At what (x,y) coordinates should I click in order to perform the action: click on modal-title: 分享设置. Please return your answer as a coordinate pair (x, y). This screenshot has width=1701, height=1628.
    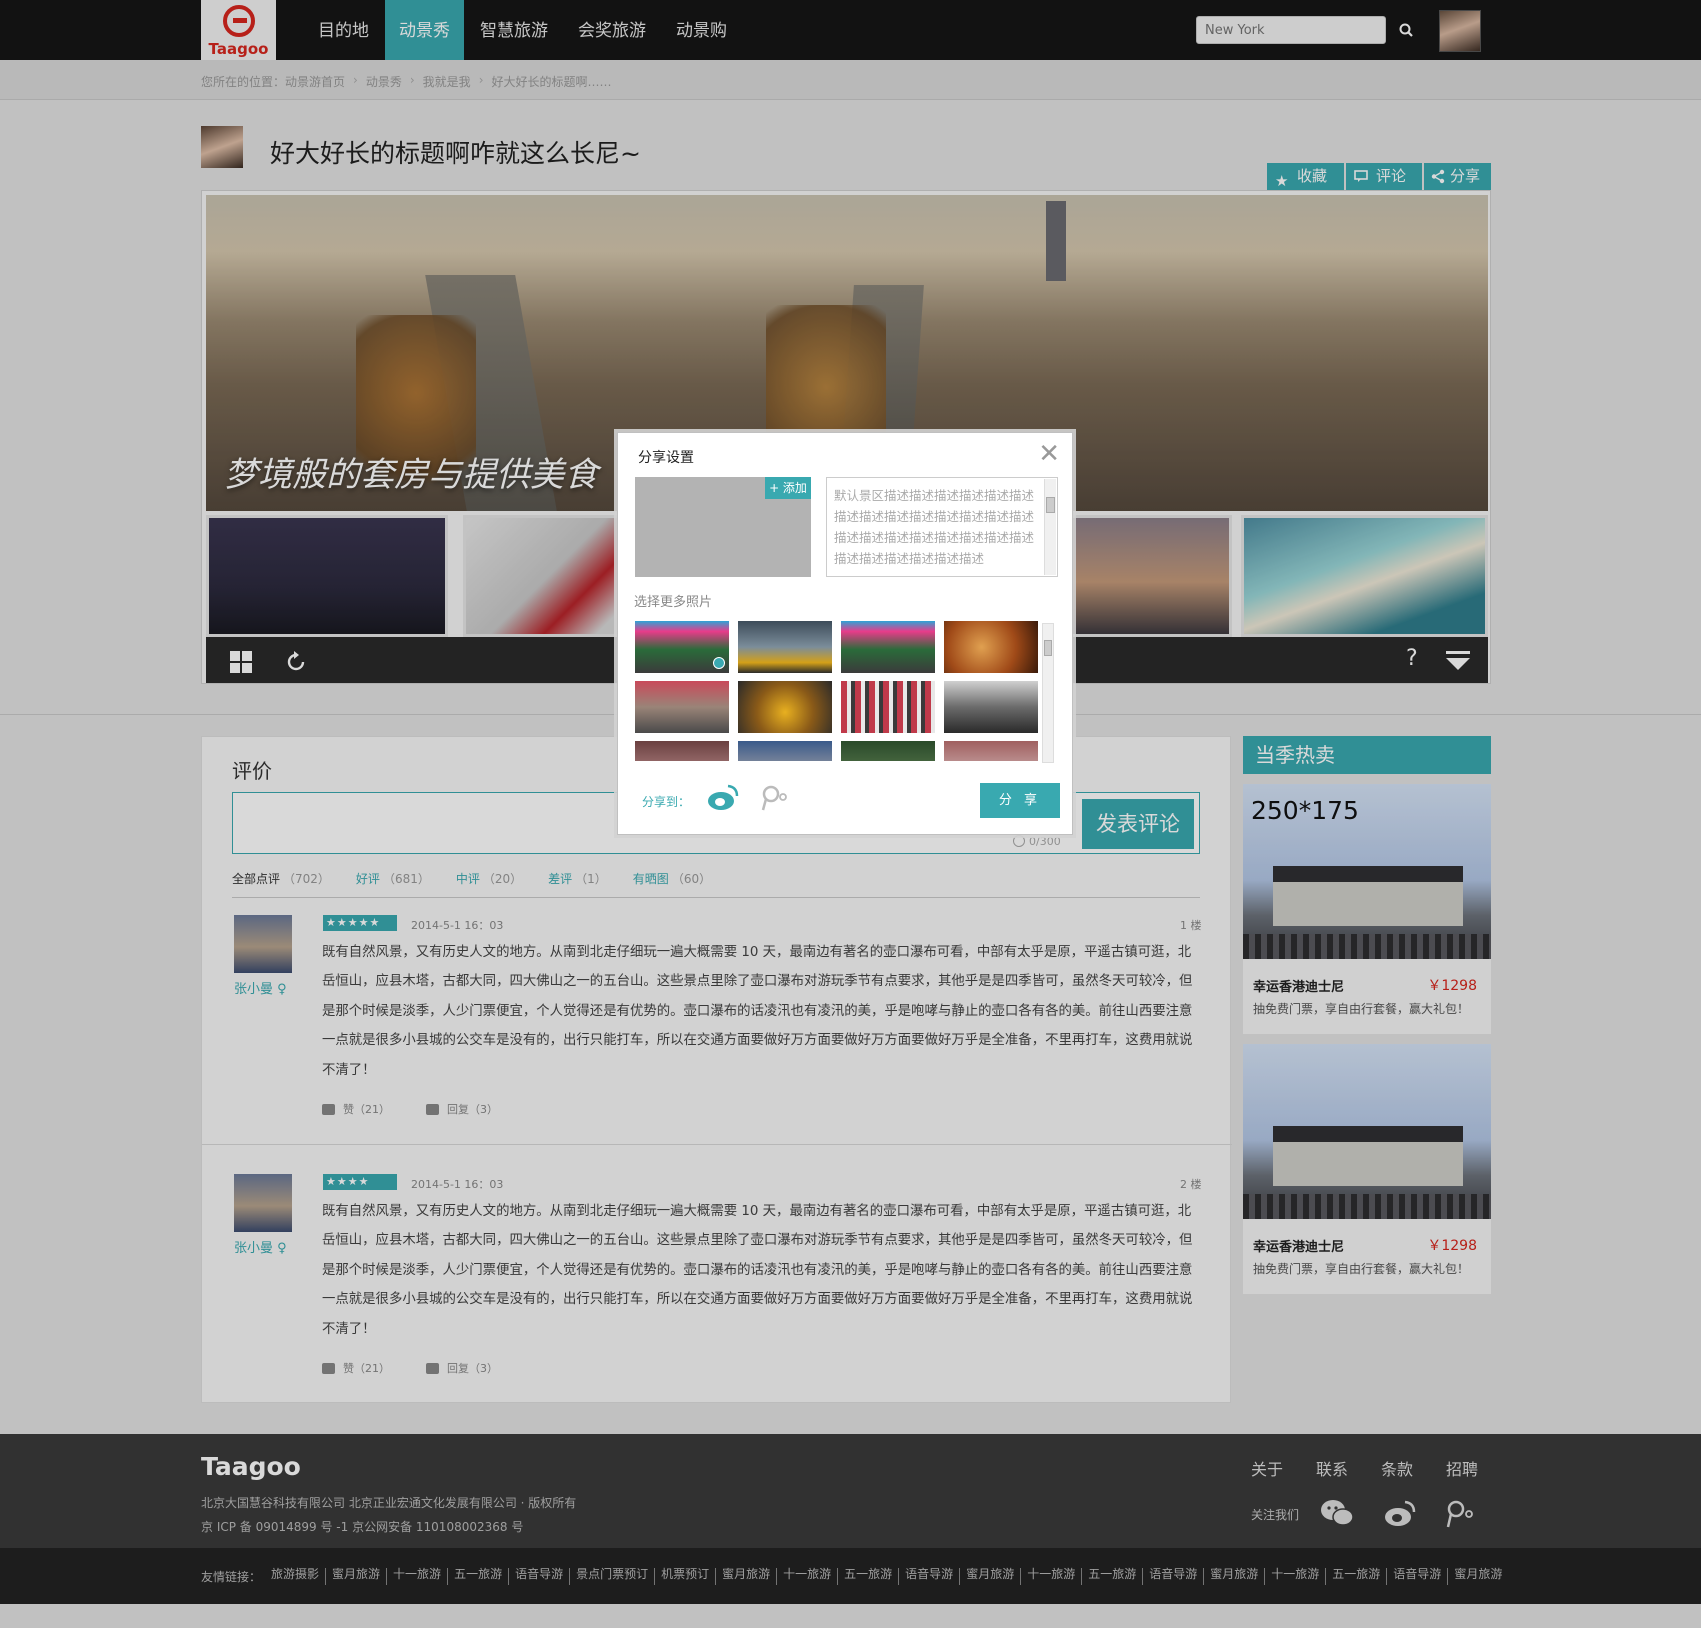
    Looking at the image, I should click on (666, 458).